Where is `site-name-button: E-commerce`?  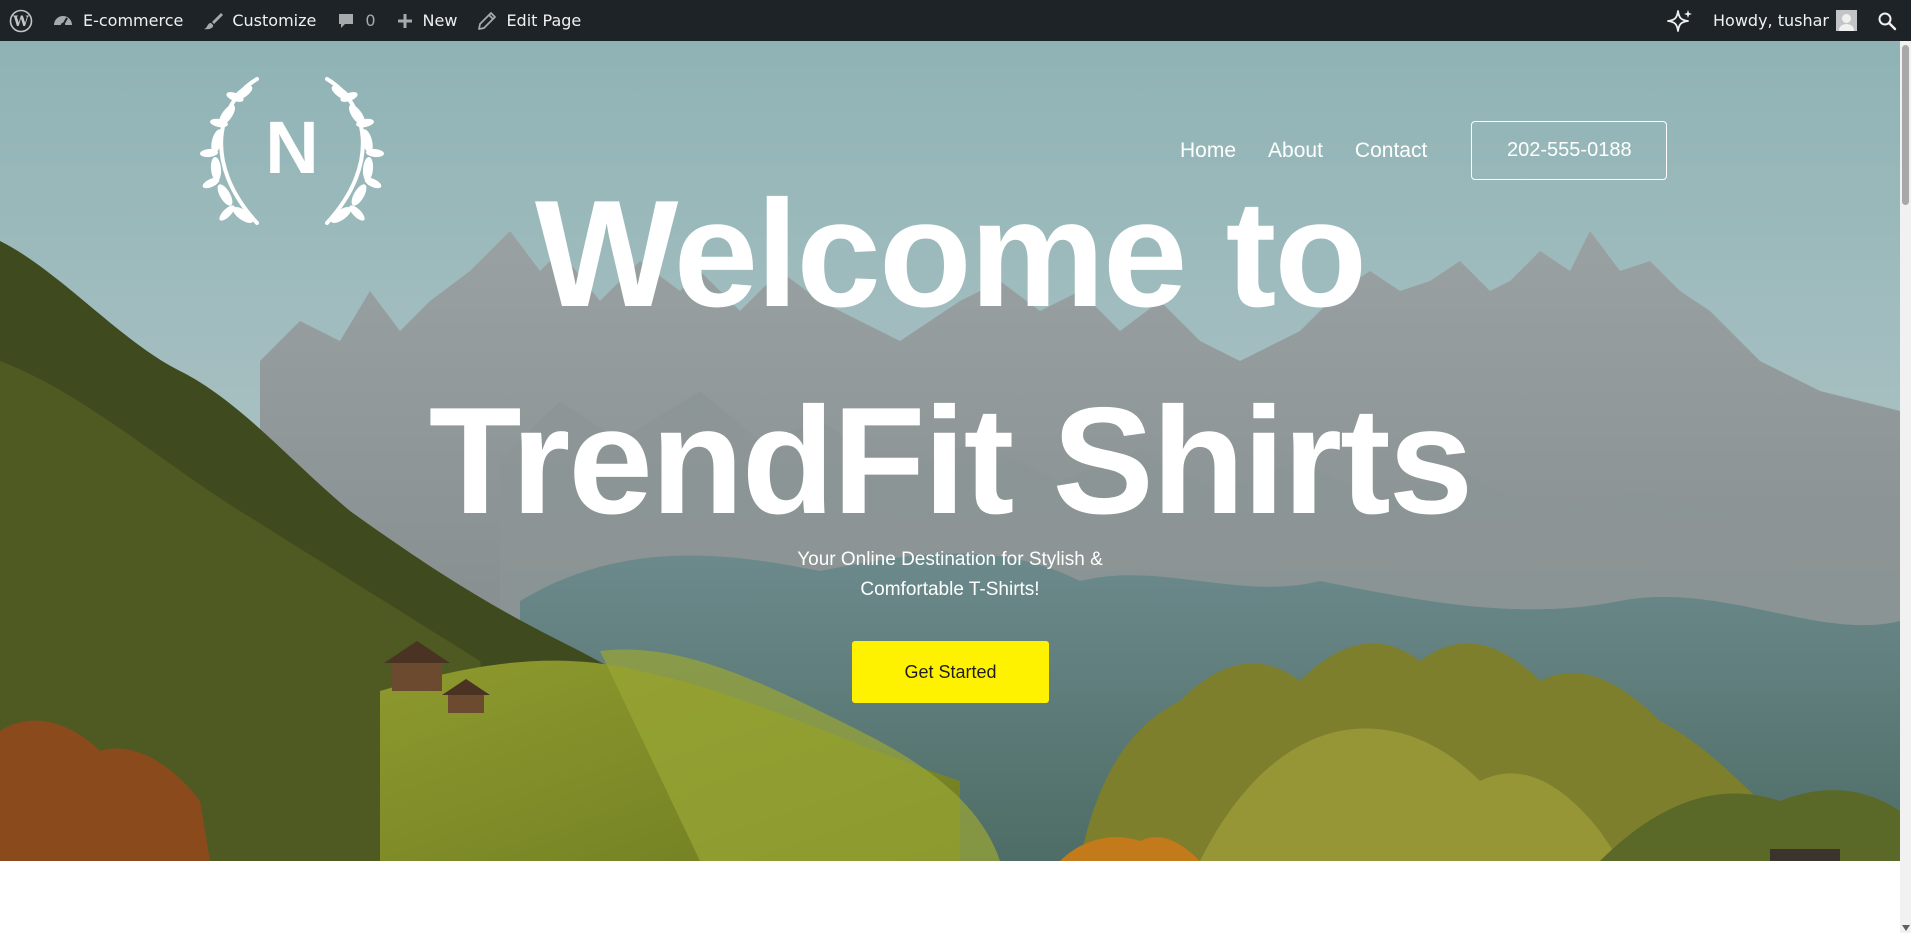 site-name-button: E-commerce is located at coordinates (117, 20).